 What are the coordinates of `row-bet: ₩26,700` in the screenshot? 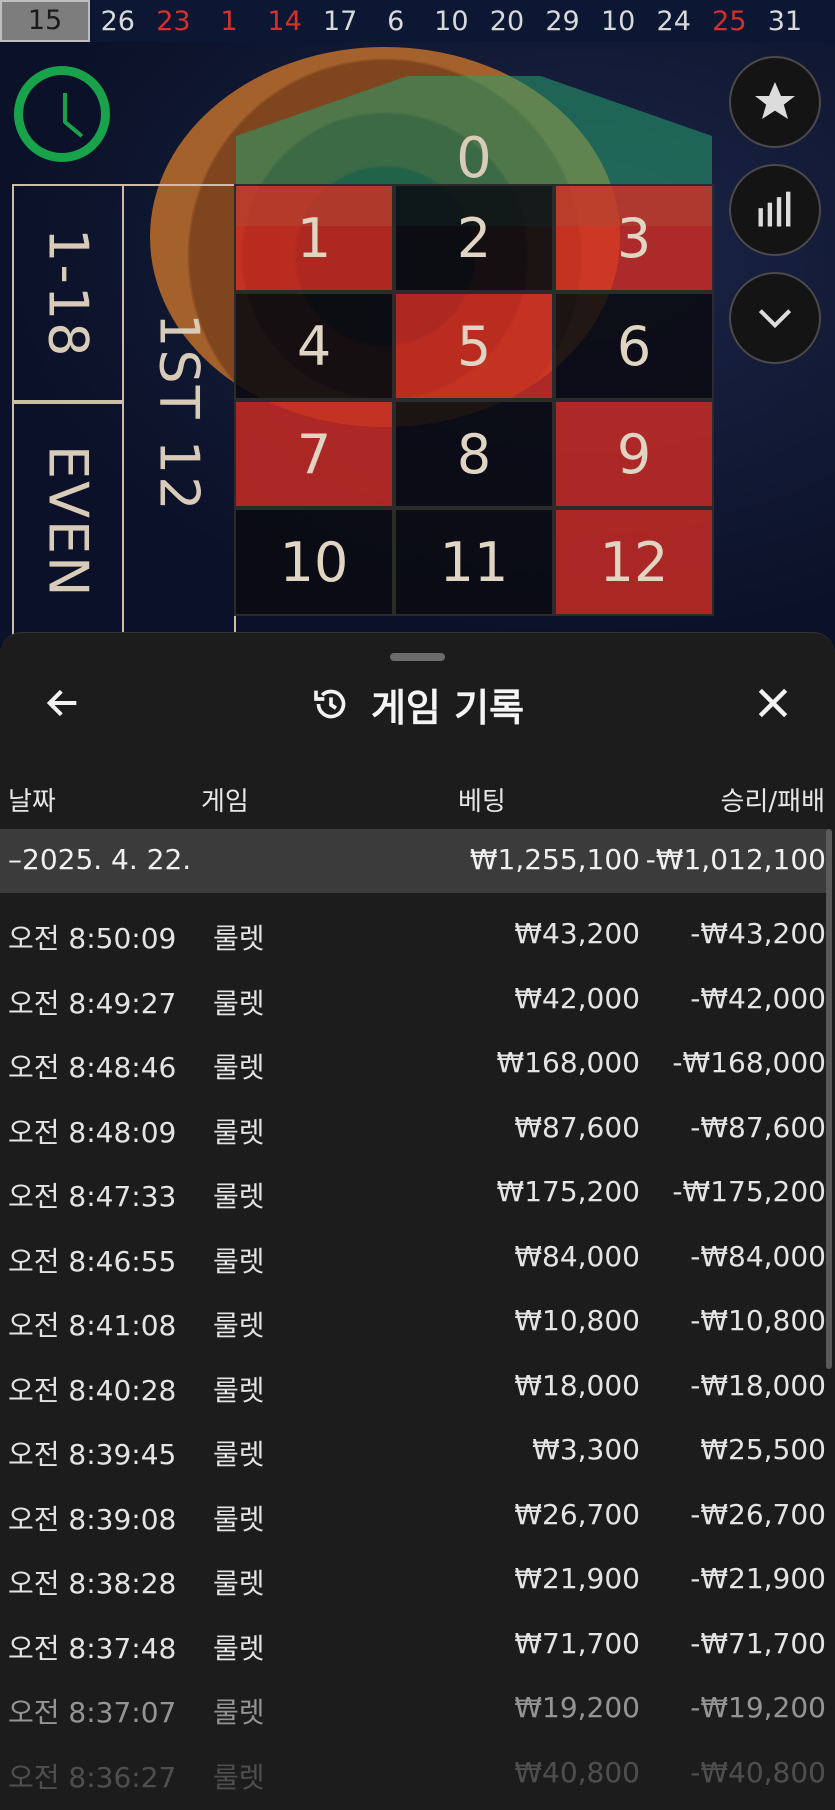 It's located at (577, 1514).